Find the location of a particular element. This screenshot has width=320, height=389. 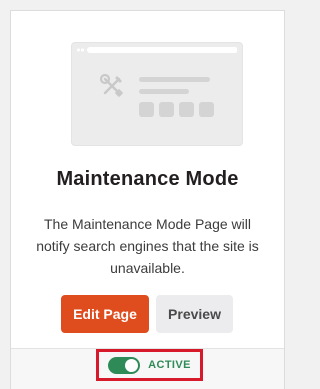

toggle-knob is located at coordinates (132, 365).